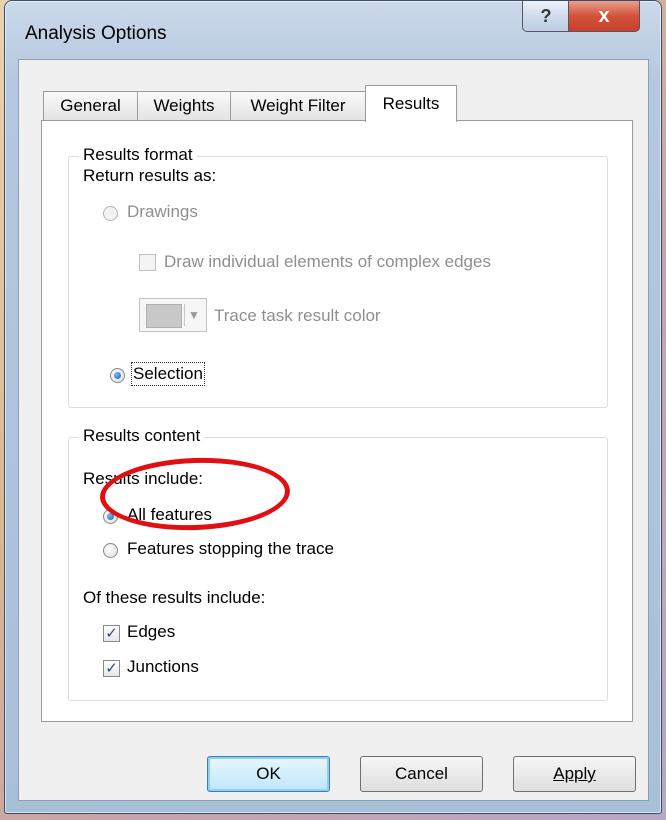 The height and width of the screenshot is (820, 666). Describe the element at coordinates (170, 514) in the screenshot. I see `all-features-label: All features` at that location.